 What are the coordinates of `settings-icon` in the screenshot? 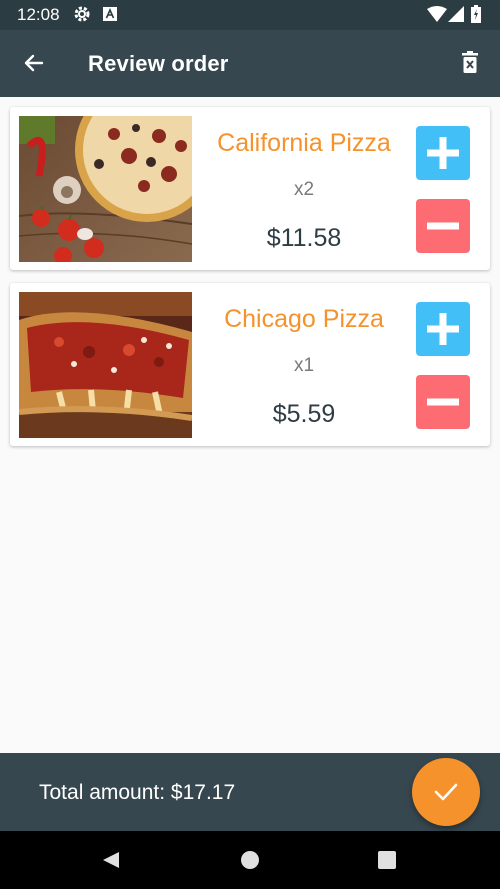 It's located at (82, 16).